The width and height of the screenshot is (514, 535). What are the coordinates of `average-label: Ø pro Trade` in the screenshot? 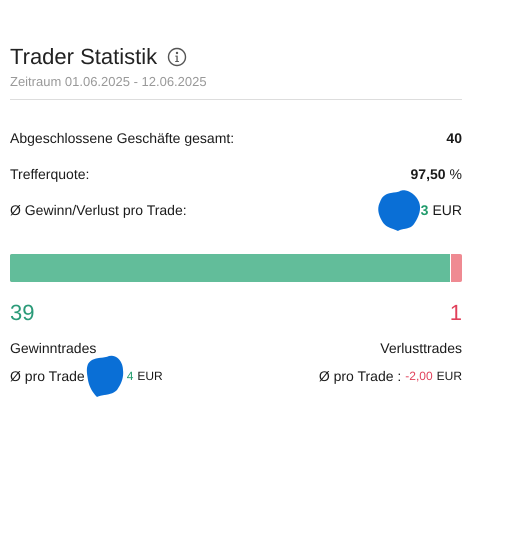 It's located at (47, 376).